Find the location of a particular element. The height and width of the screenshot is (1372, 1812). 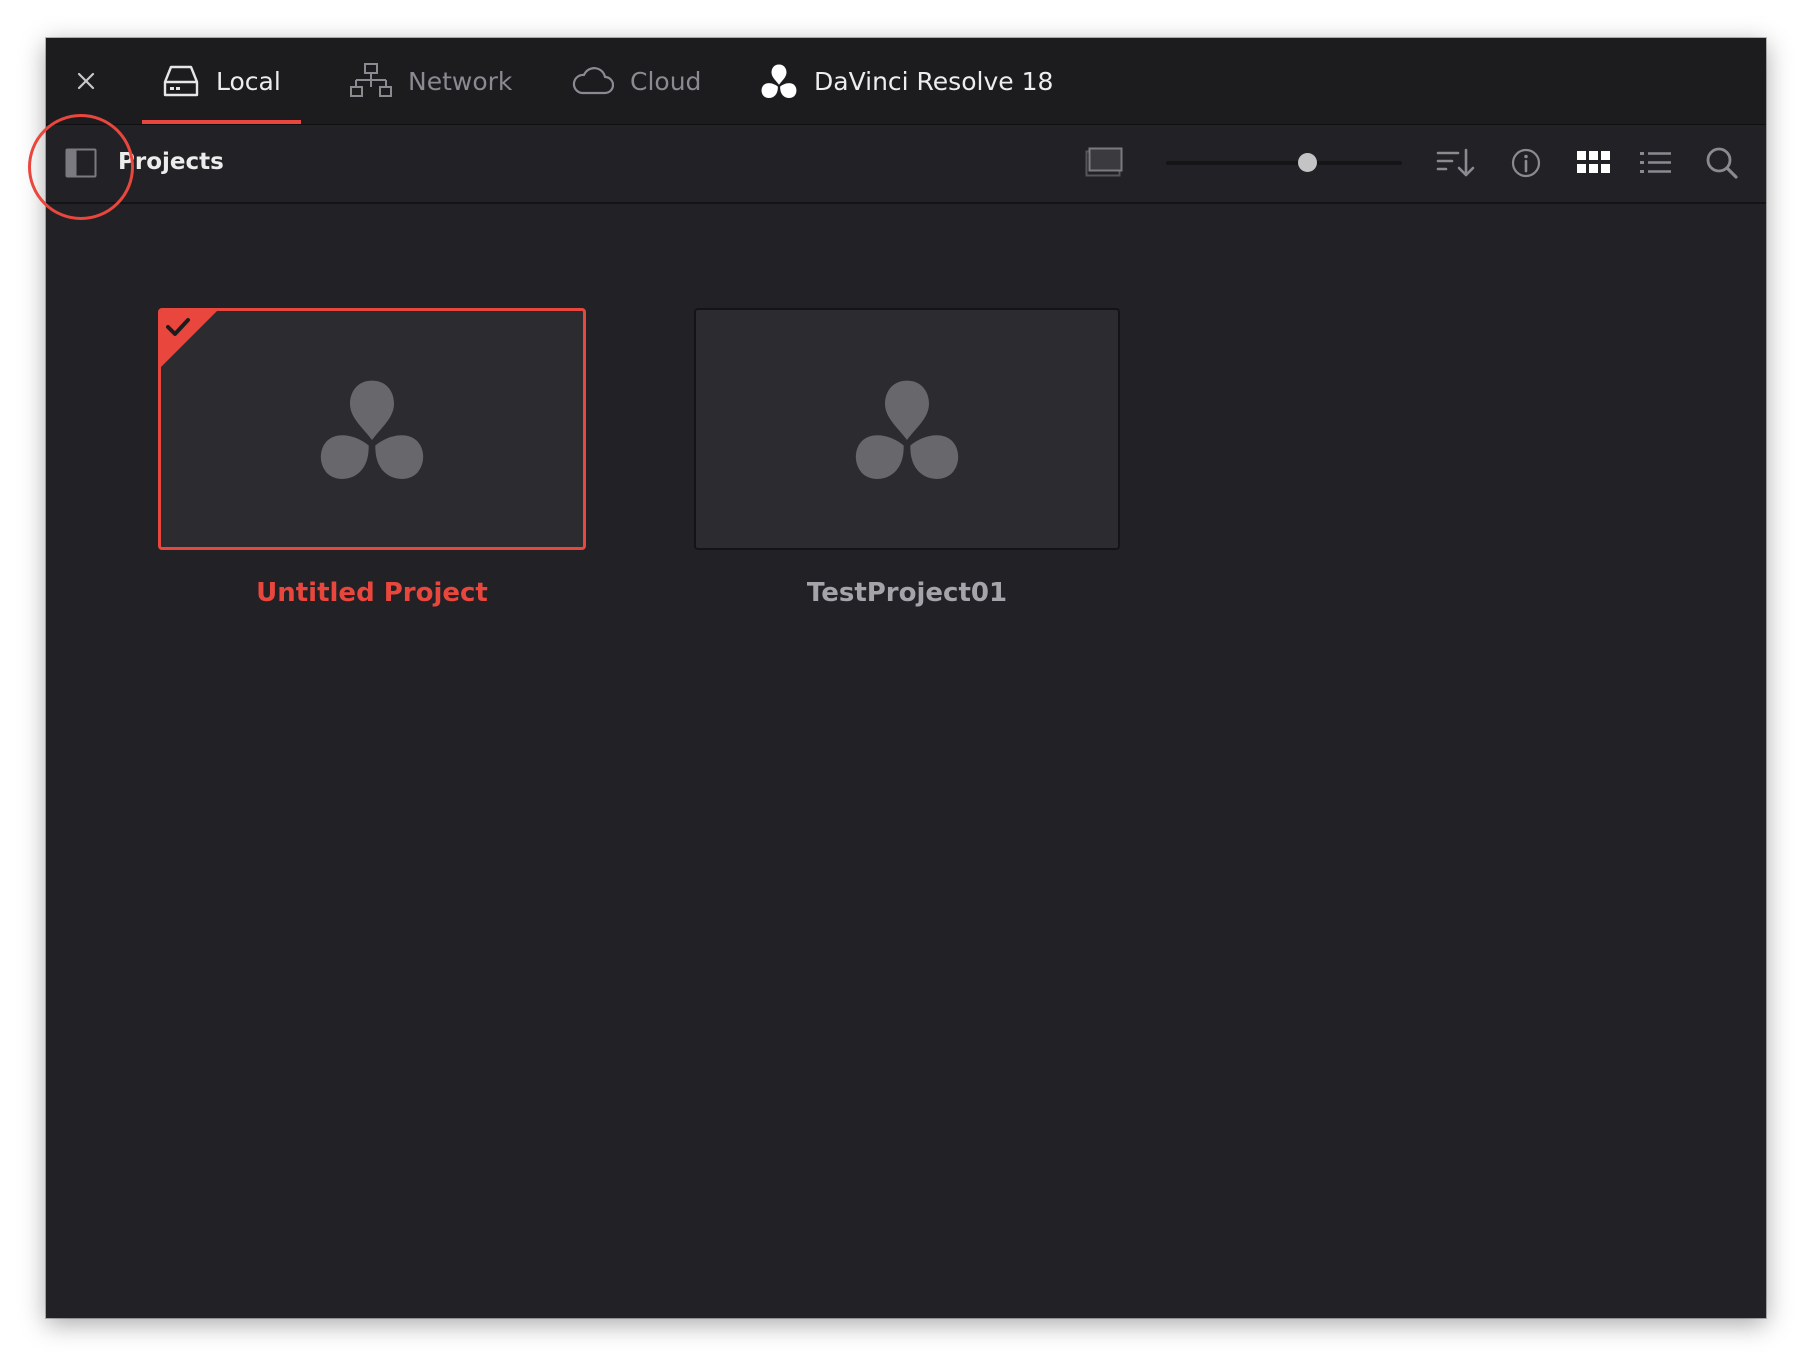

projects-toolbar: Projects is located at coordinates (906, 164).